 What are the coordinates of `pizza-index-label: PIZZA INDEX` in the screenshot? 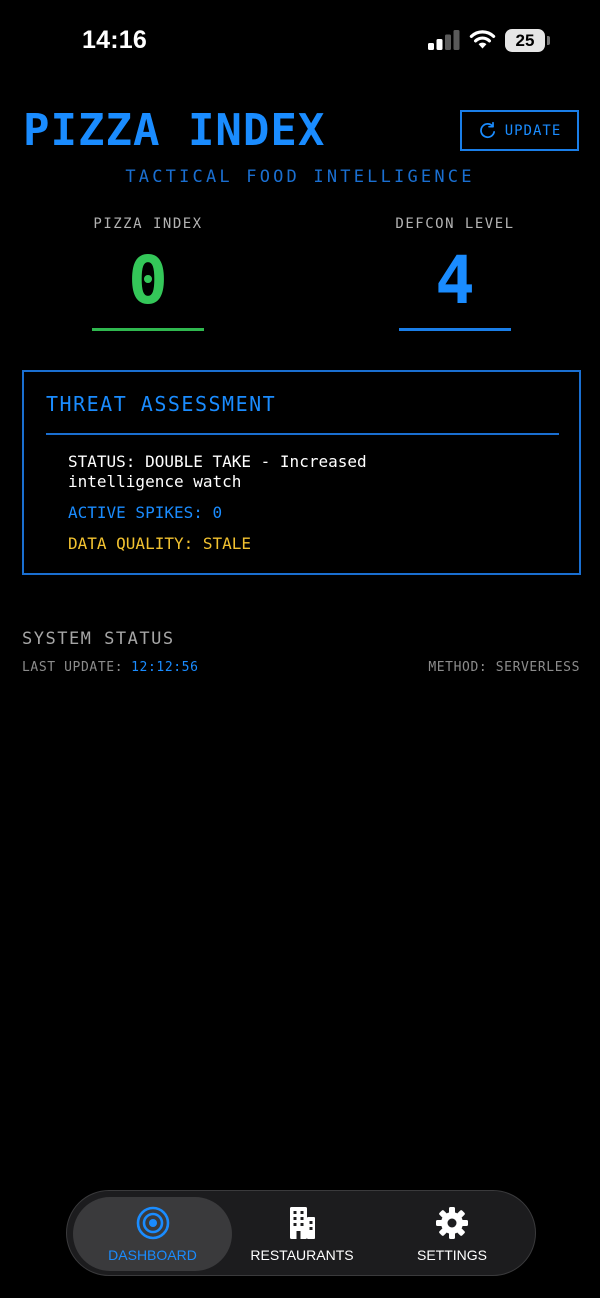 It's located at (148, 224).